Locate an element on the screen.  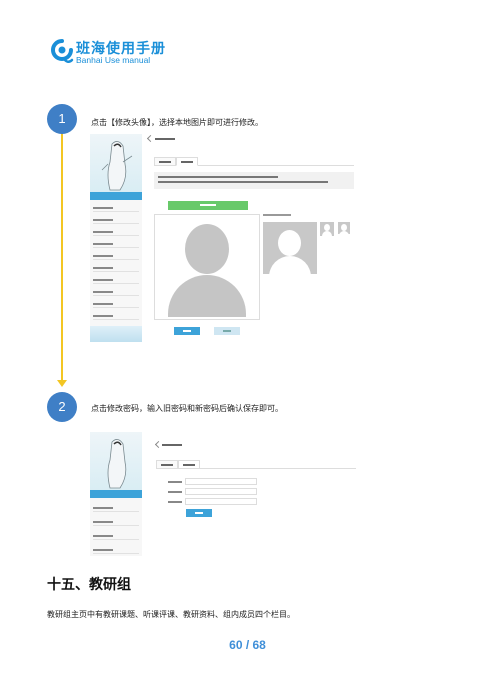
new-password-label is located at coordinates (175, 492).